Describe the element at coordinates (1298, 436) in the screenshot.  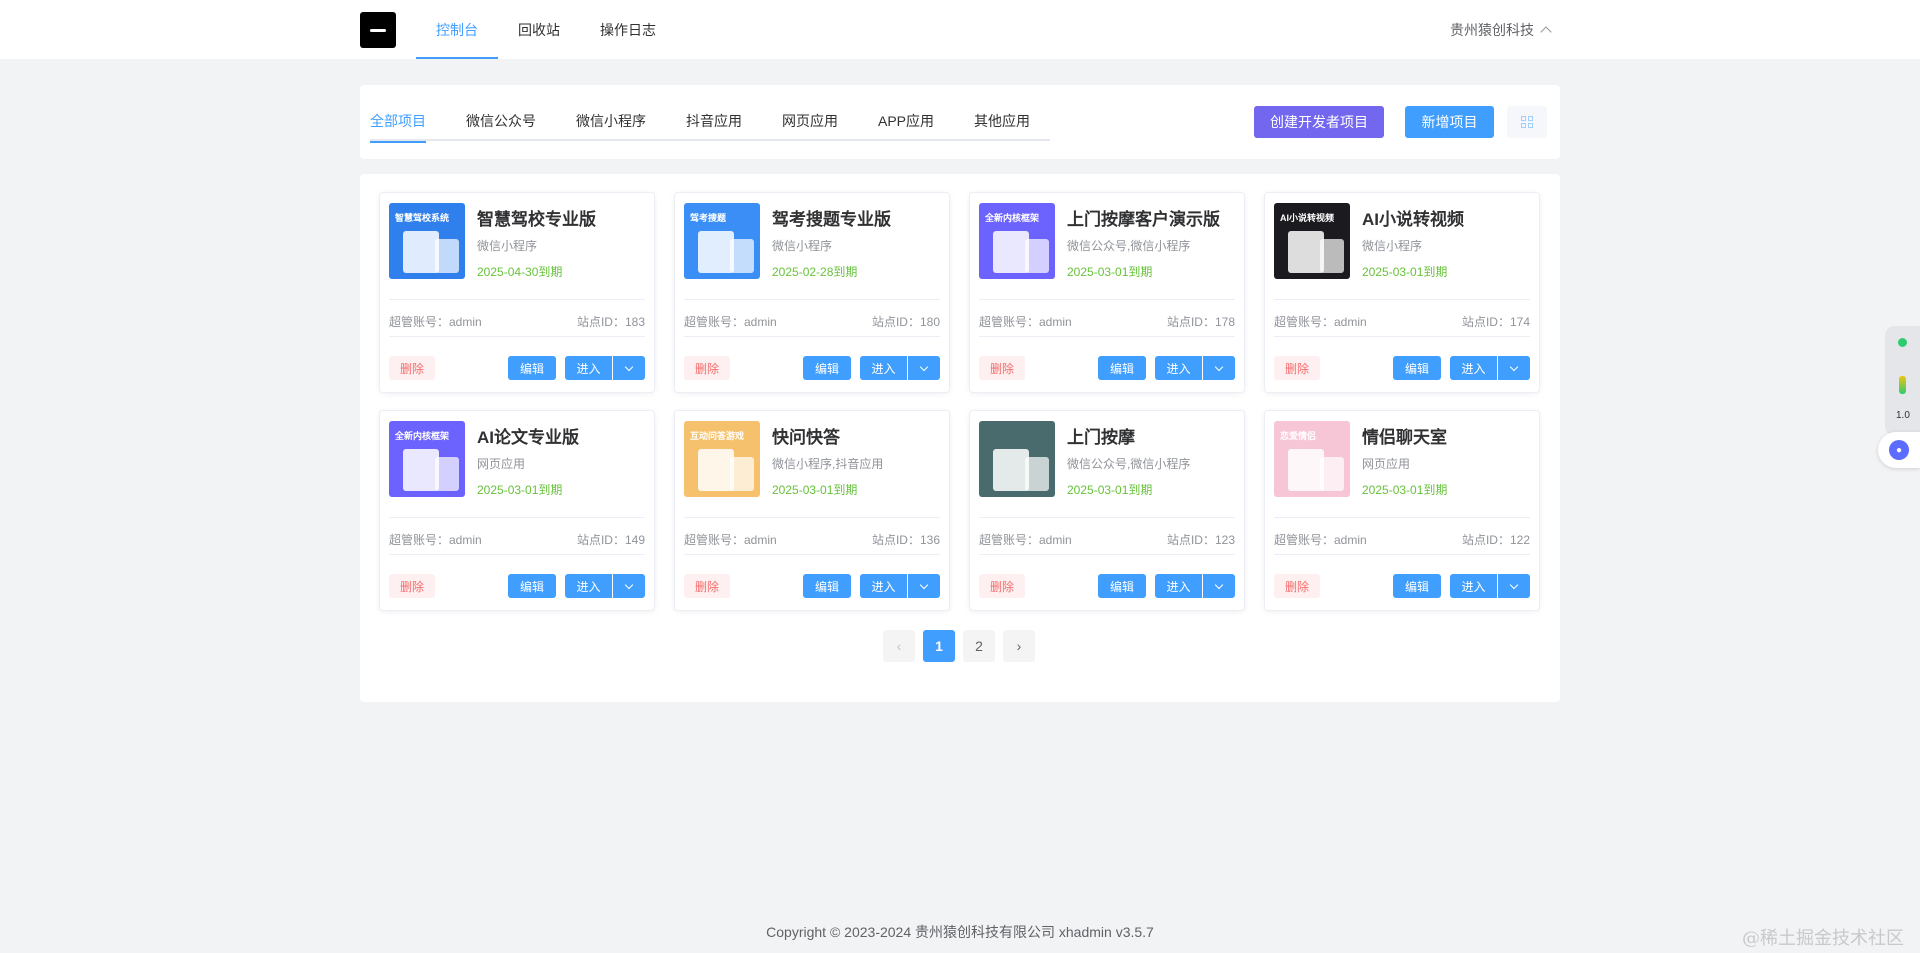
I see `thumbnail-caption: 恋爱情侣` at that location.